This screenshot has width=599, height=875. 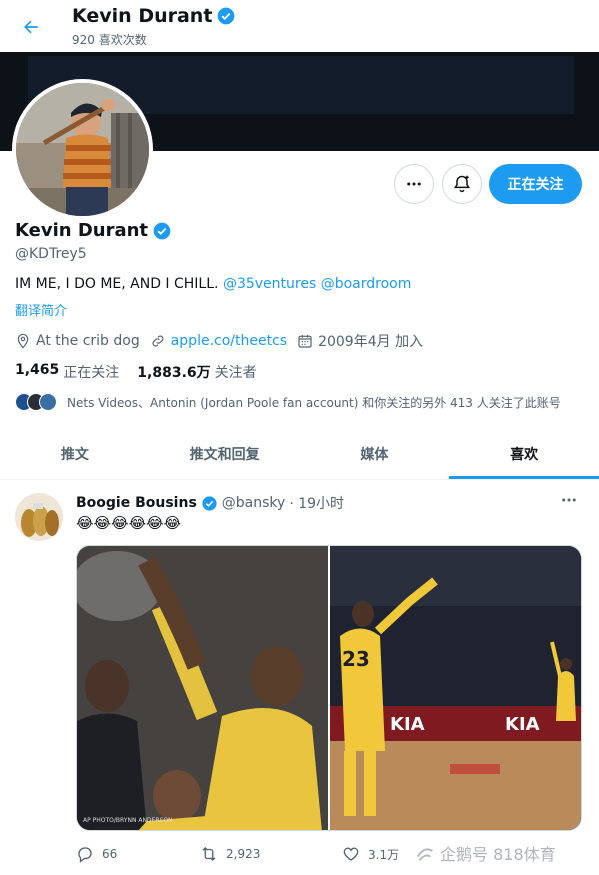 I want to click on profile-avatar, so click(x=82, y=149).